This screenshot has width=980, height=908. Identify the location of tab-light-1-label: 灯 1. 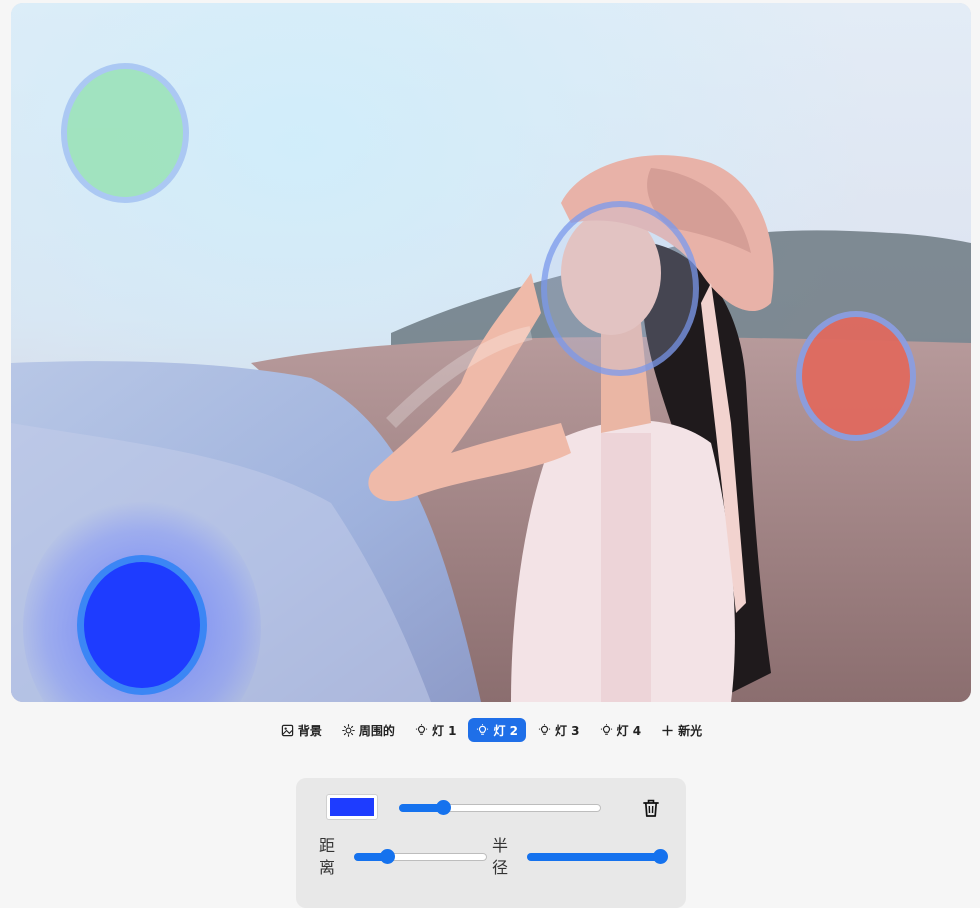
(444, 730).